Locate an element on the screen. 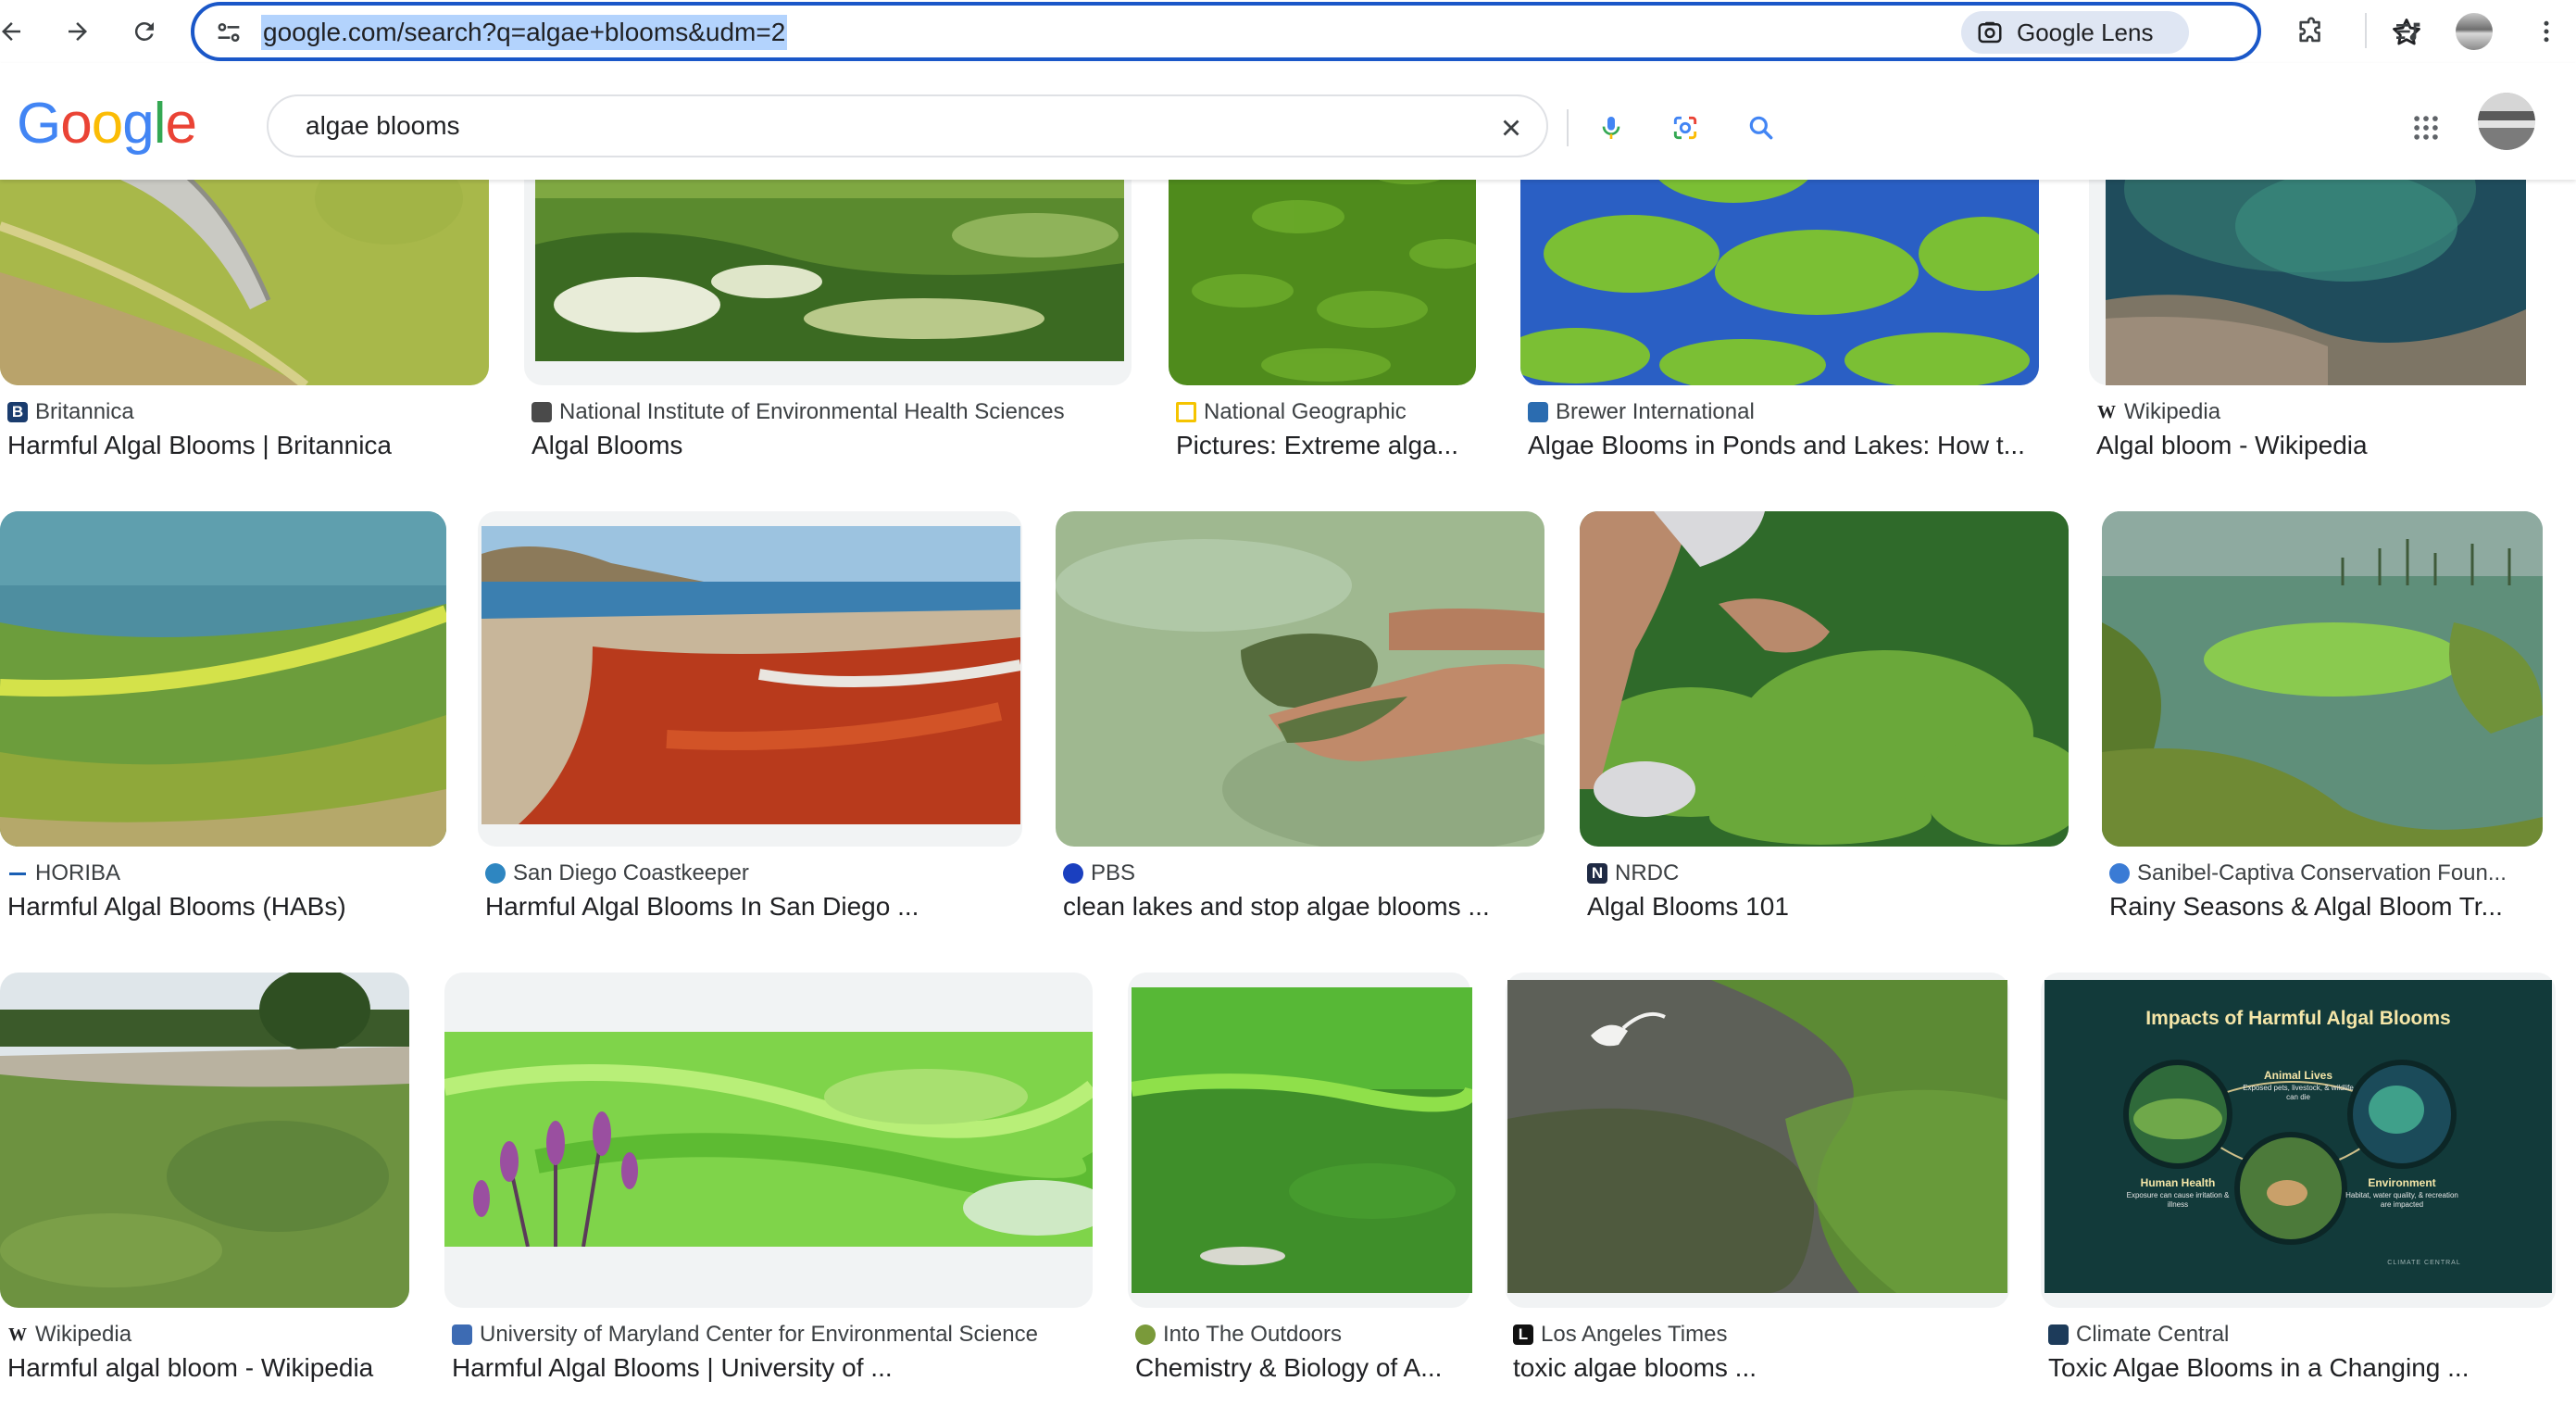 The height and width of the screenshot is (1406, 2576). infographic-human-sub: Exposure can cause irritation & illness is located at coordinates (2178, 1200).